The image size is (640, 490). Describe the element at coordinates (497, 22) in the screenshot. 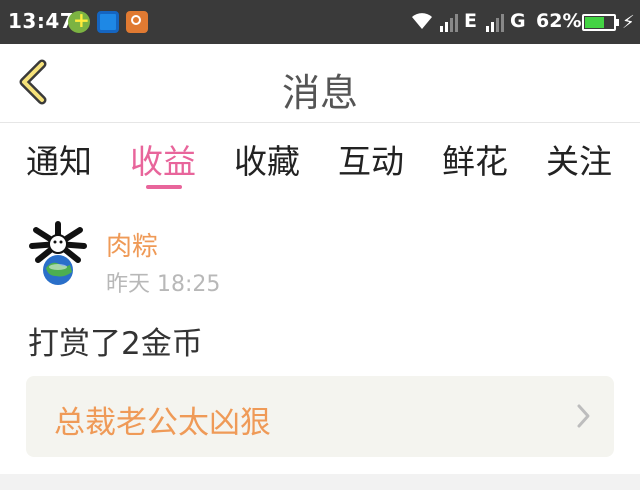

I see `signal-bars-2-icon` at that location.